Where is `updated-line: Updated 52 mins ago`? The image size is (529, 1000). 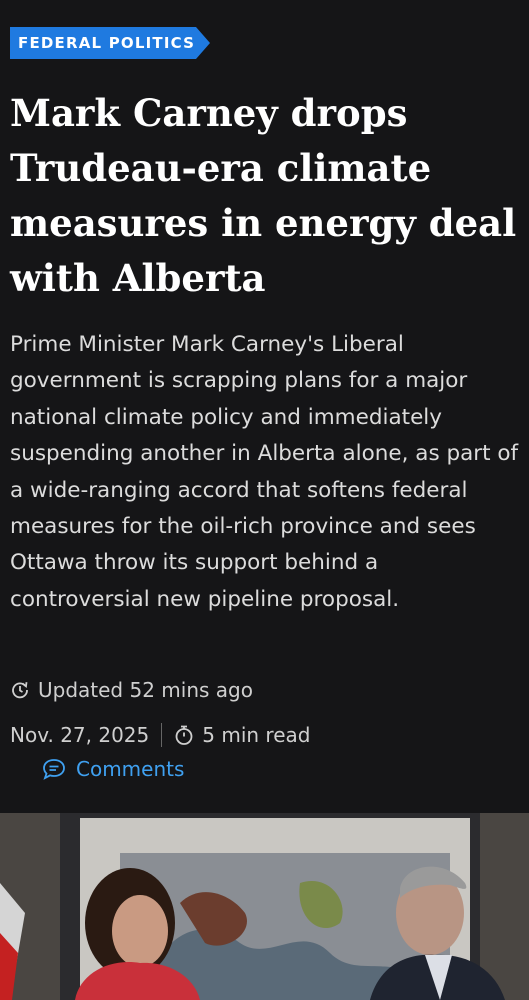
updated-line: Updated 52 mins ago is located at coordinates (131, 690).